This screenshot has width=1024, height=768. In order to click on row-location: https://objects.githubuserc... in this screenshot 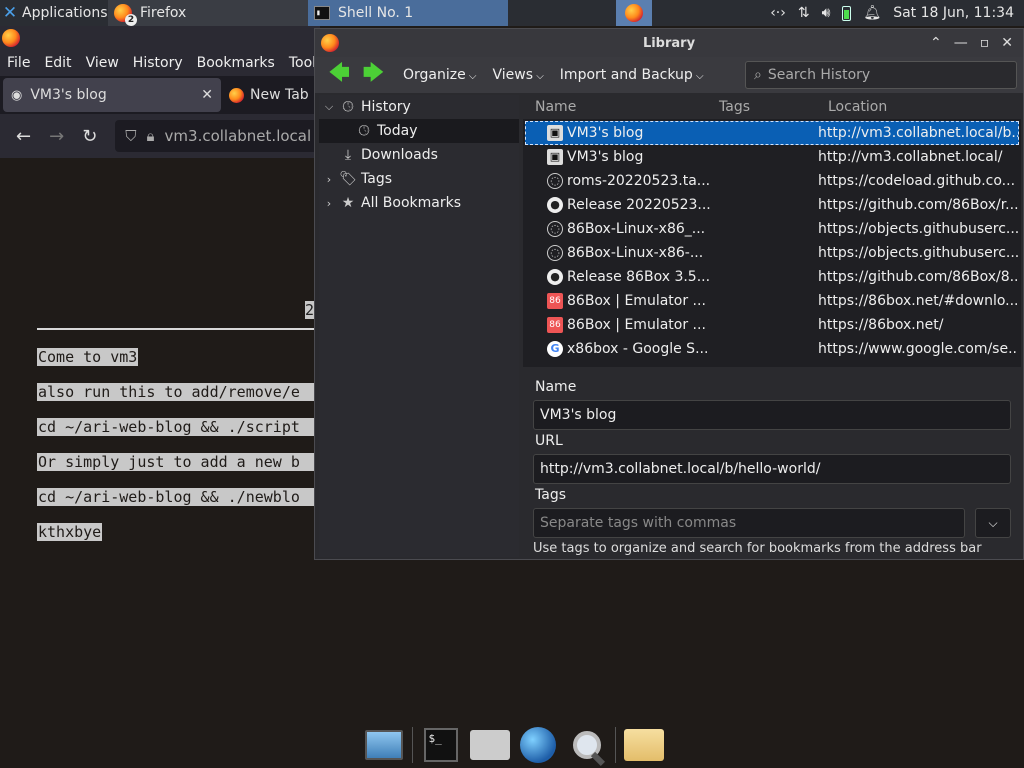, I will do `click(918, 253)`.